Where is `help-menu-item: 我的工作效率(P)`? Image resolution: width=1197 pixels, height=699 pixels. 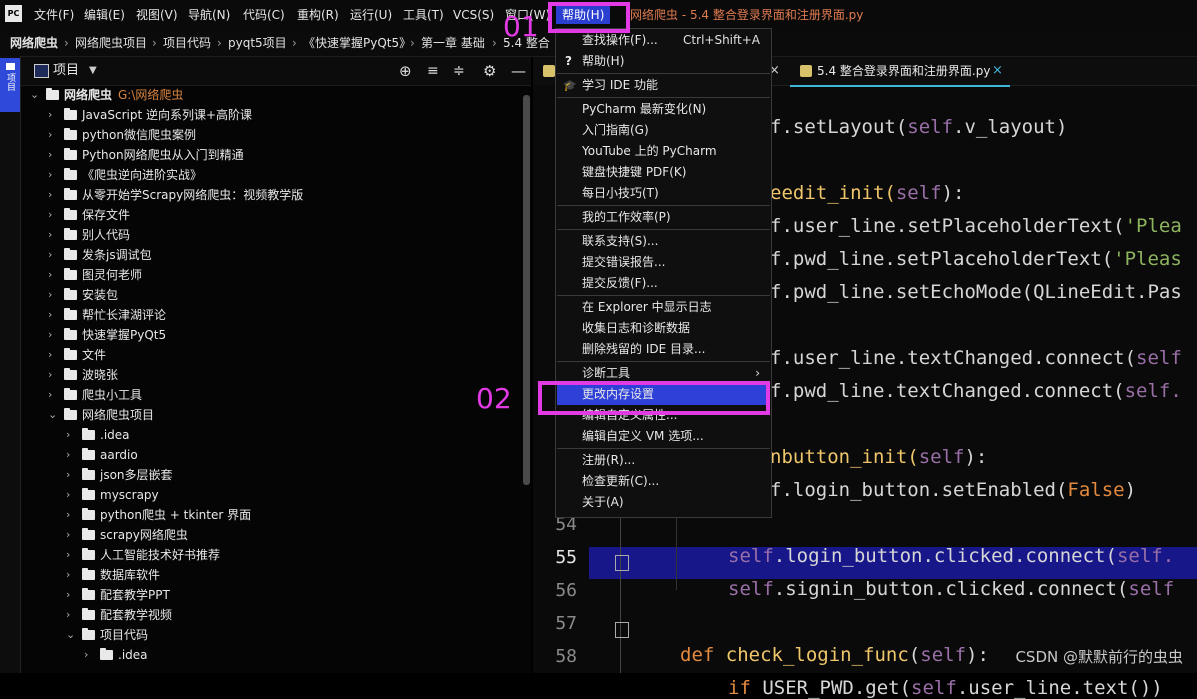 help-menu-item: 我的工作效率(P) is located at coordinates (663, 217).